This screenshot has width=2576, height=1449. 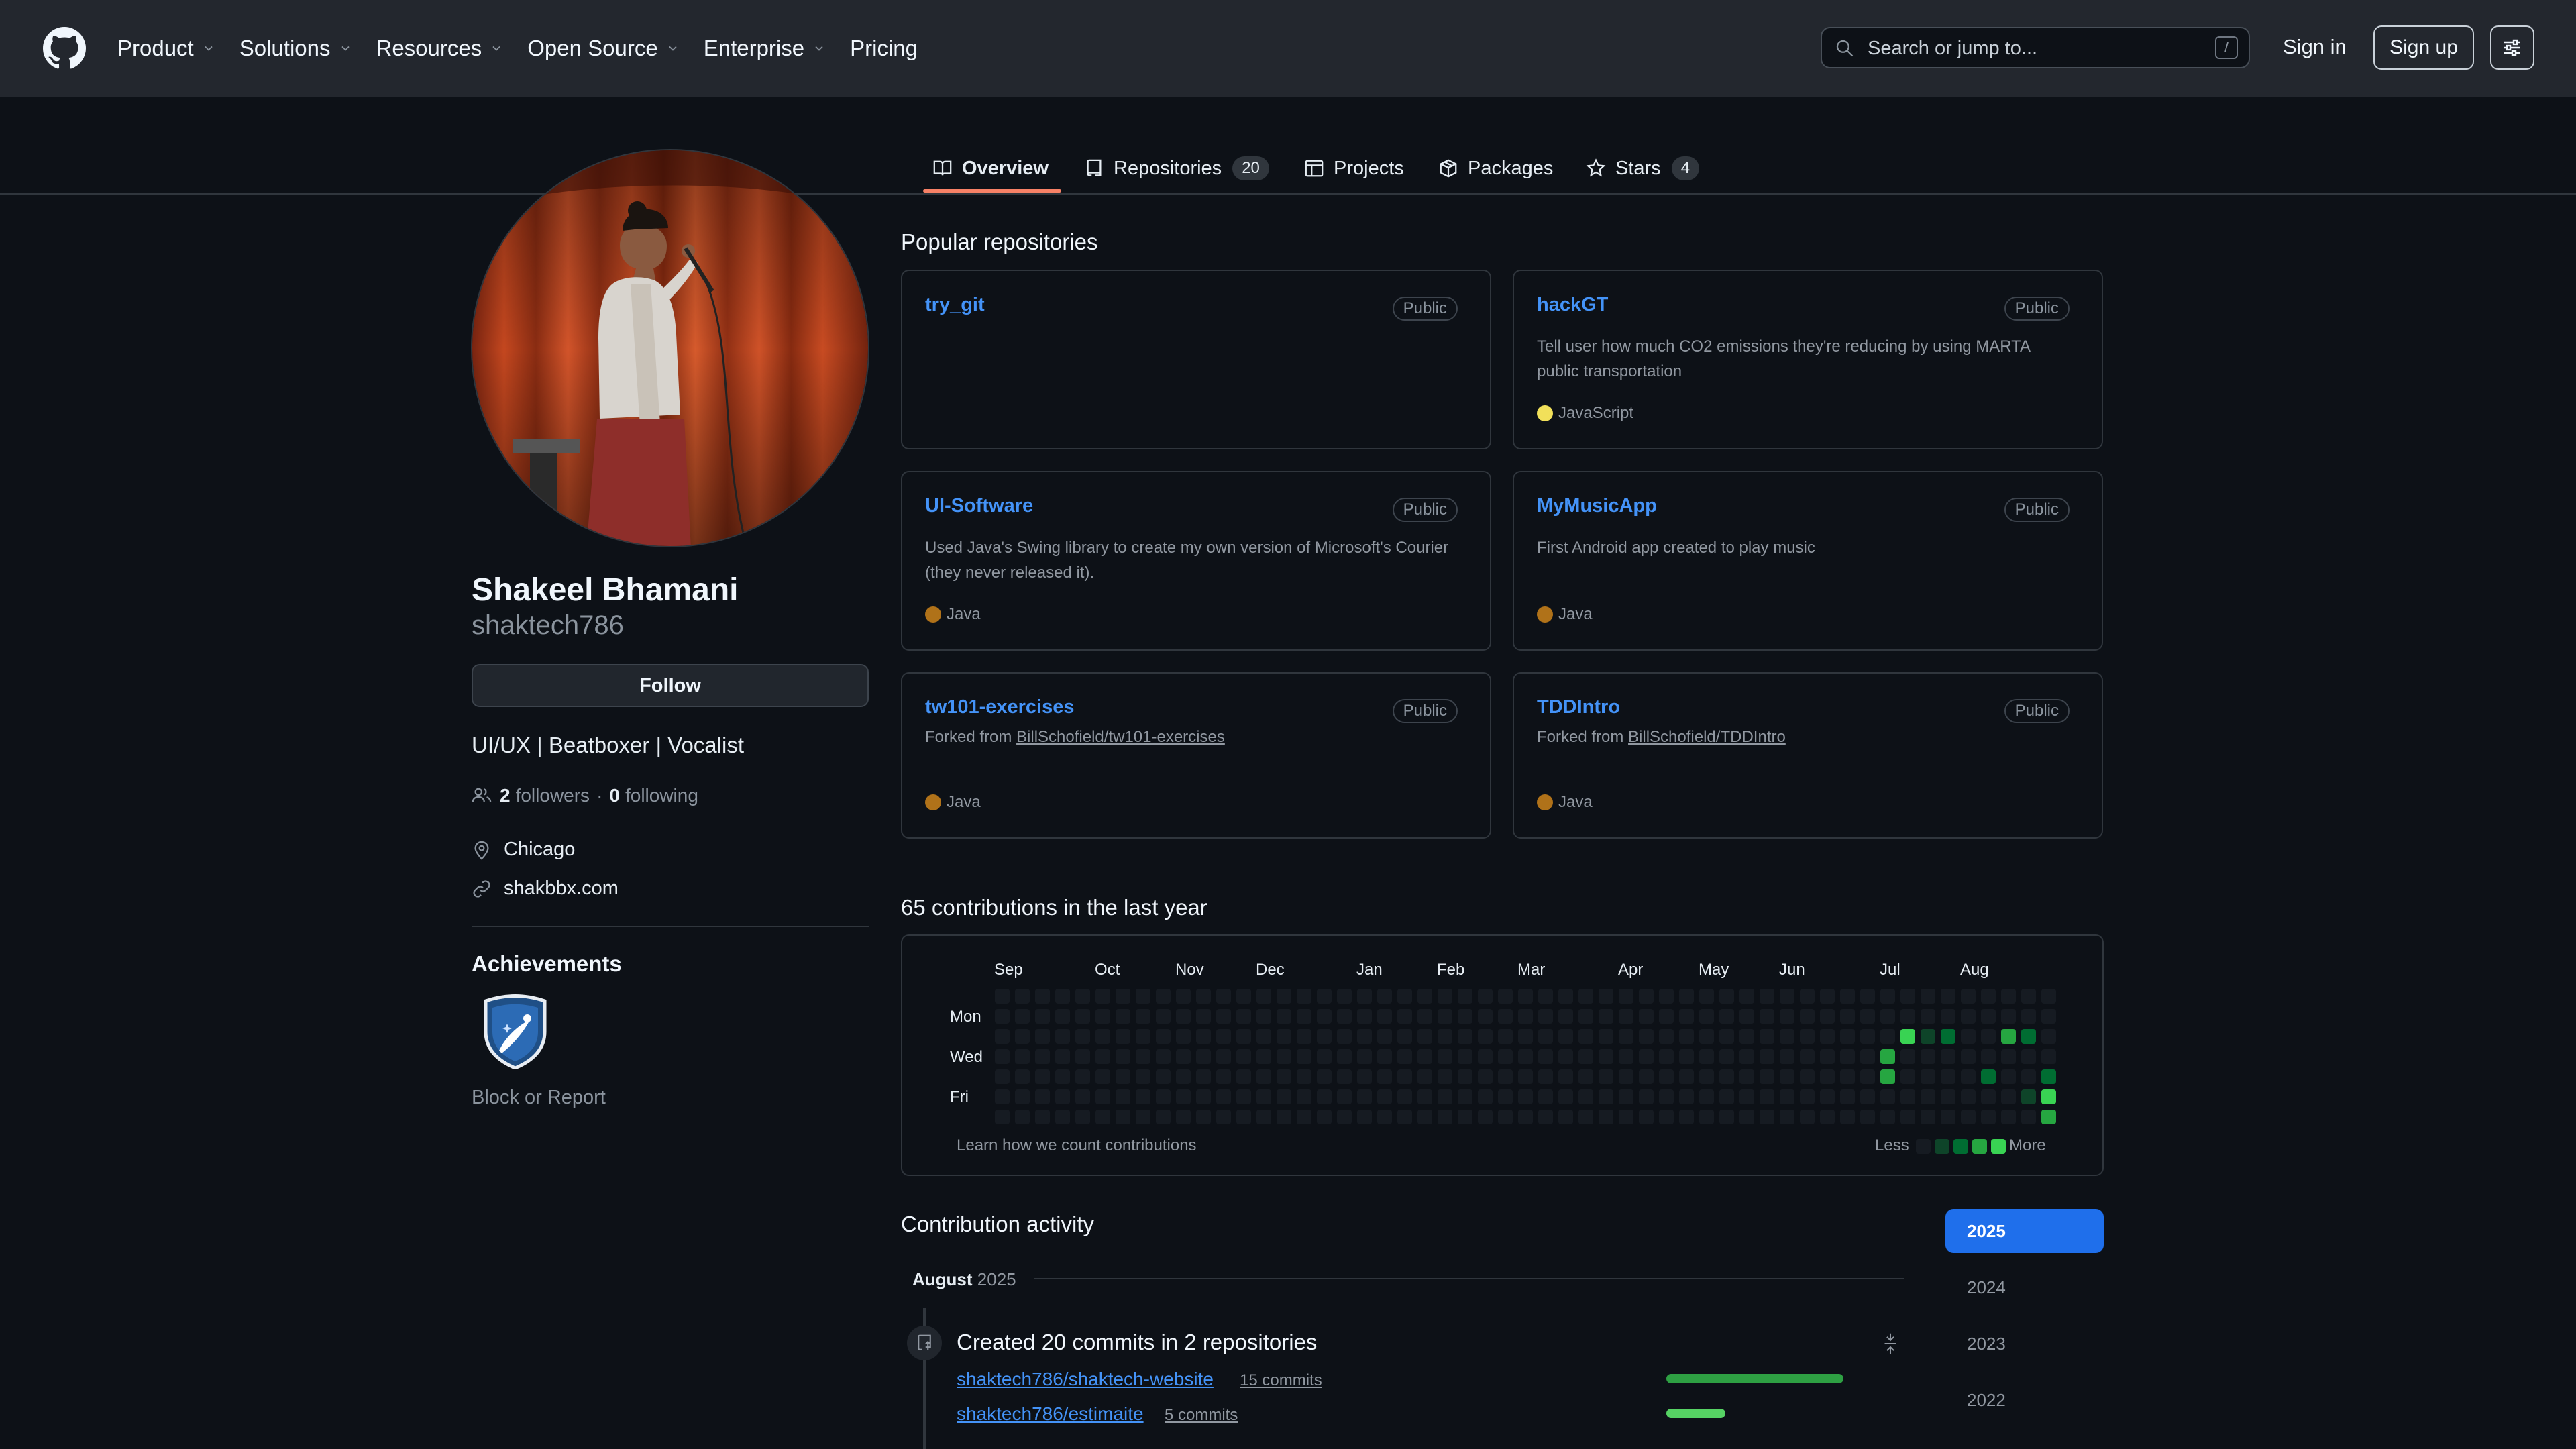 I want to click on tab-overview: Overview, so click(x=990, y=168).